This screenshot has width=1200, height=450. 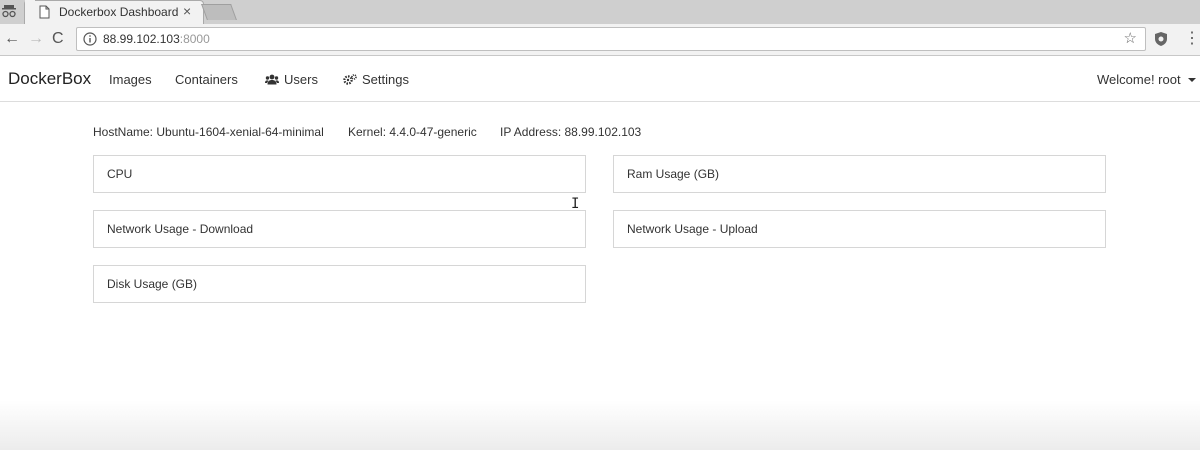 What do you see at coordinates (1139, 79) in the screenshot?
I see `welcome-label: Welcome! root` at bounding box center [1139, 79].